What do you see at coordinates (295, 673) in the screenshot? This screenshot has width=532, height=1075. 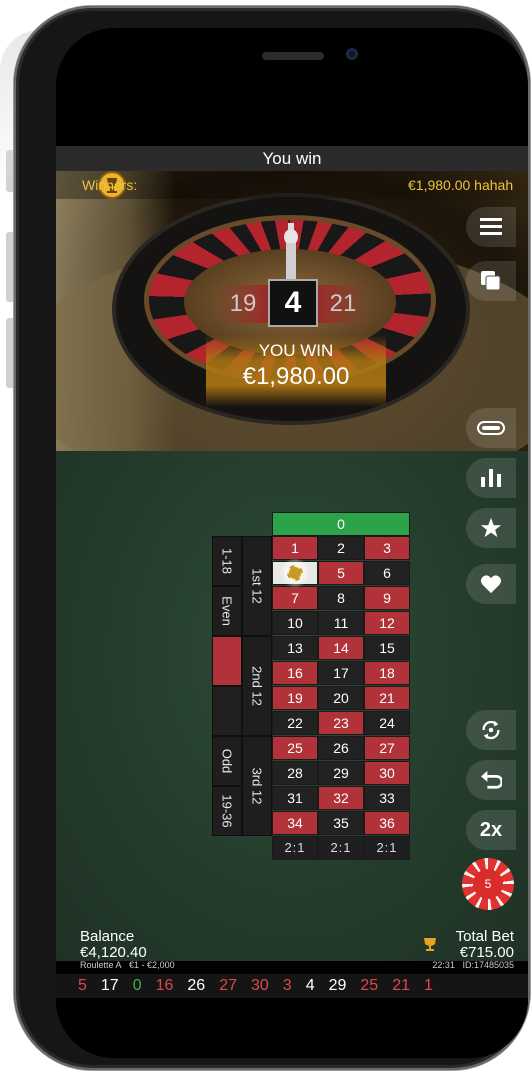 I see `bet-cell-16: 16` at bounding box center [295, 673].